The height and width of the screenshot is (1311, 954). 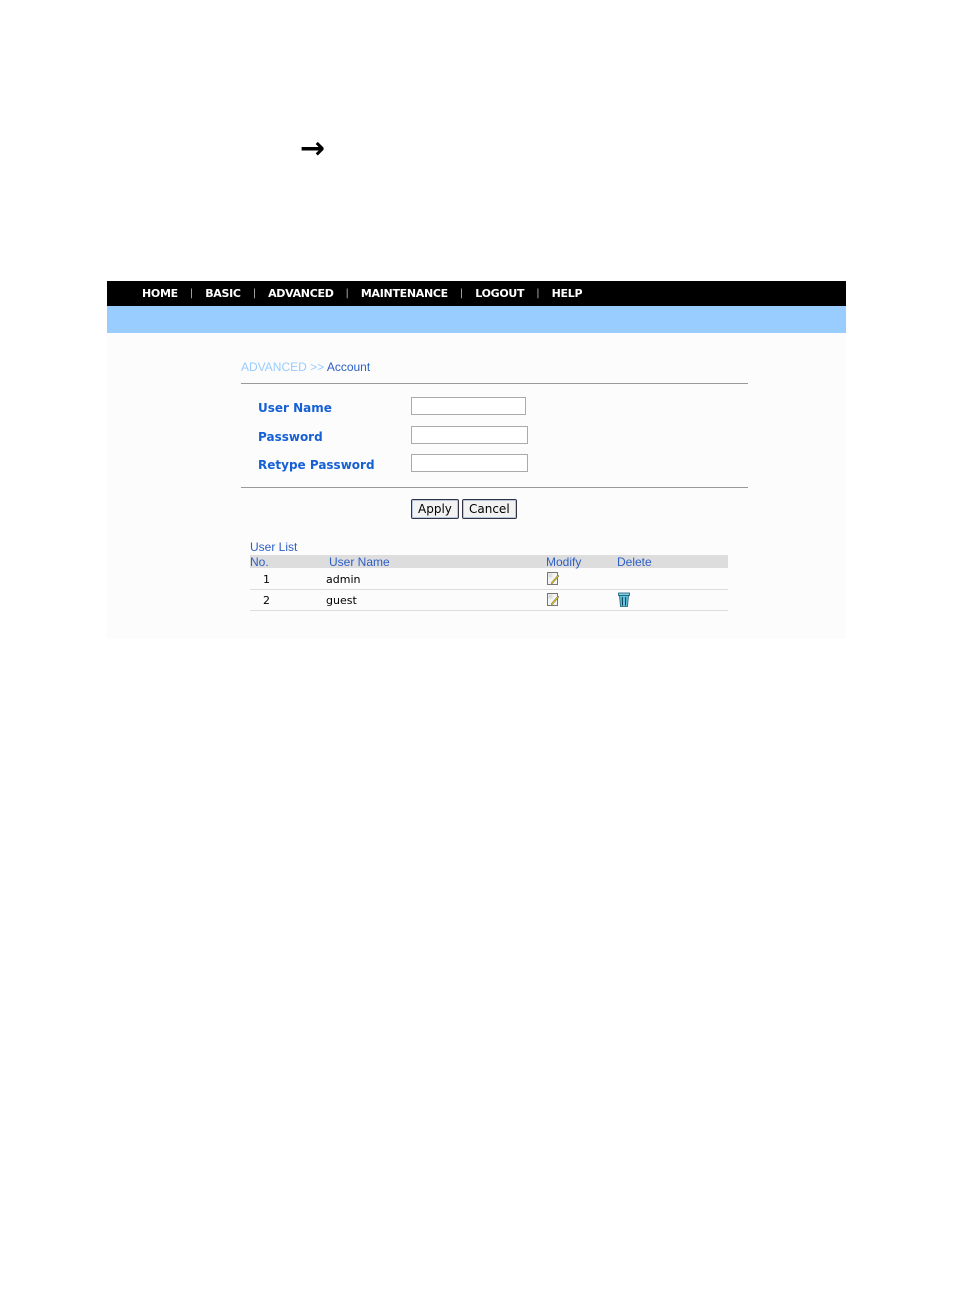 I want to click on col-no: No., so click(x=259, y=562).